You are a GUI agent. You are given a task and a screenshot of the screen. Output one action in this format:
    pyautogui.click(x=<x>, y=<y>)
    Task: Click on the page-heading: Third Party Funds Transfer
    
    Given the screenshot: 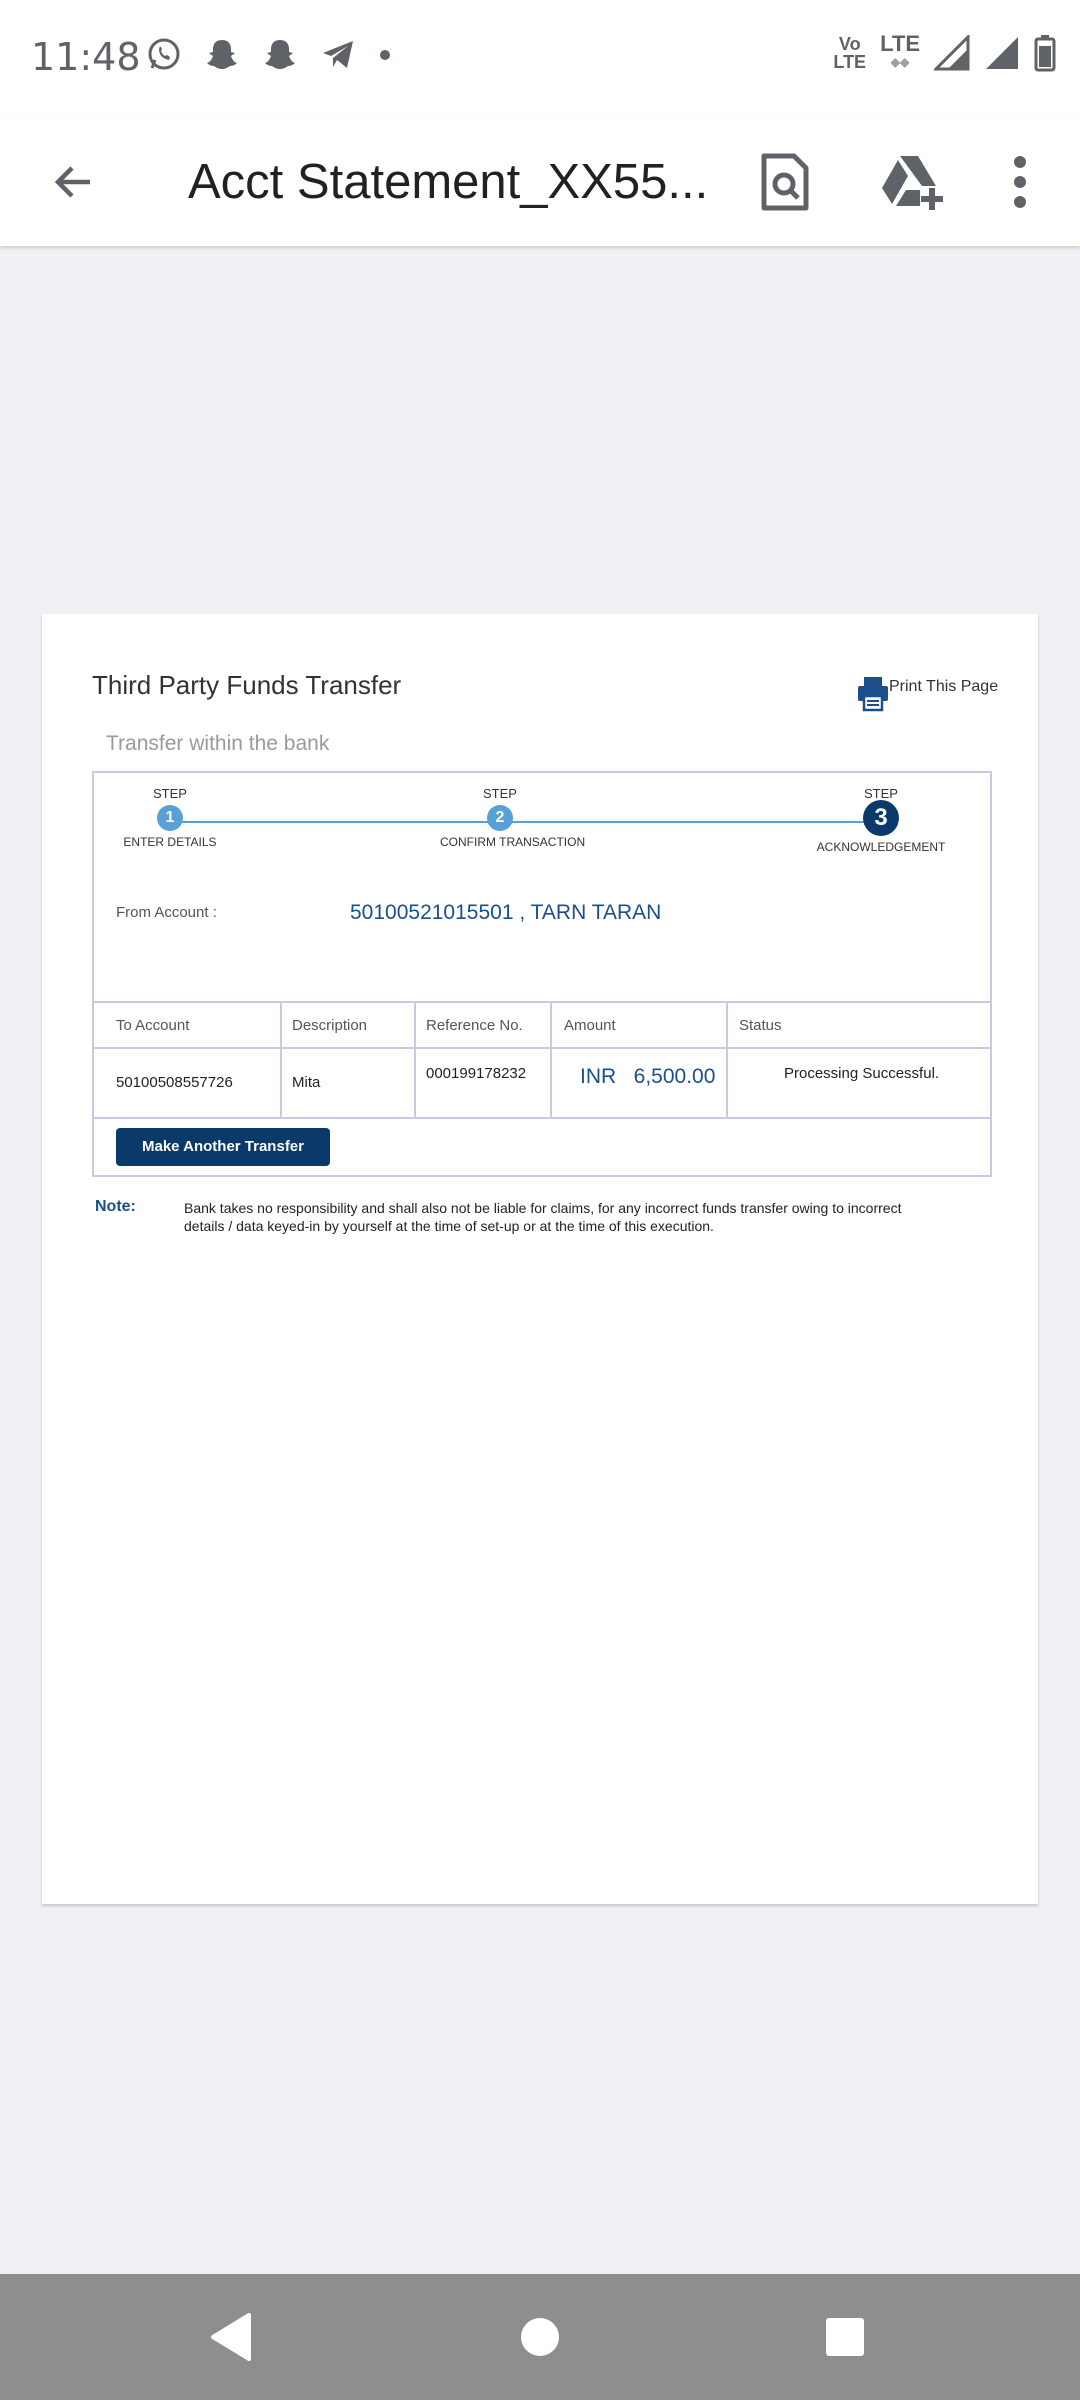 What is the action you would take?
    pyautogui.click(x=247, y=685)
    